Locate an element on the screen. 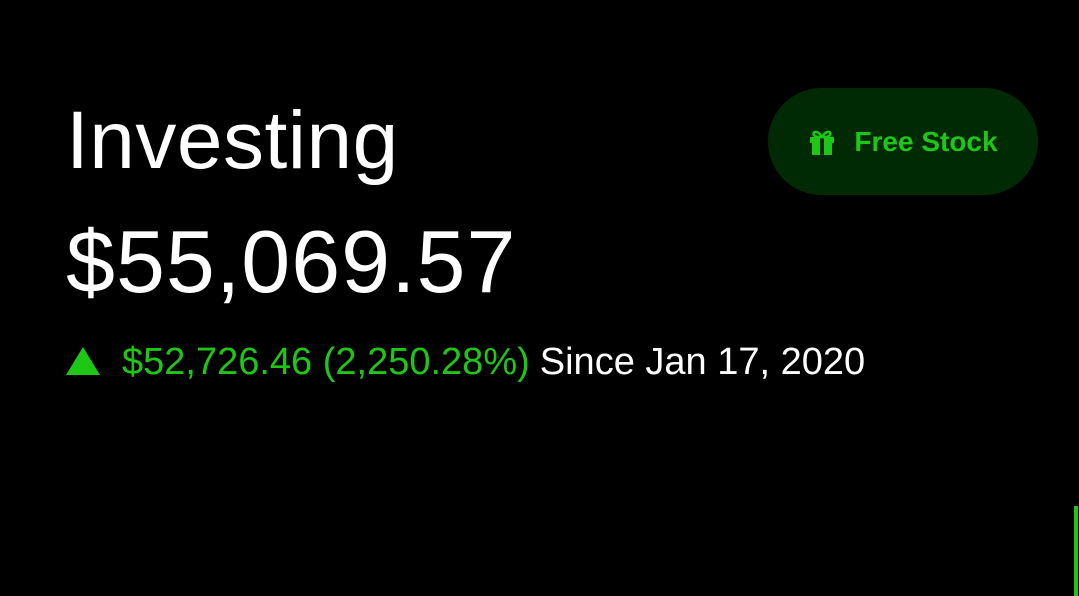  change-value: $52,726.46 (2,250.28%) is located at coordinates (326, 361).